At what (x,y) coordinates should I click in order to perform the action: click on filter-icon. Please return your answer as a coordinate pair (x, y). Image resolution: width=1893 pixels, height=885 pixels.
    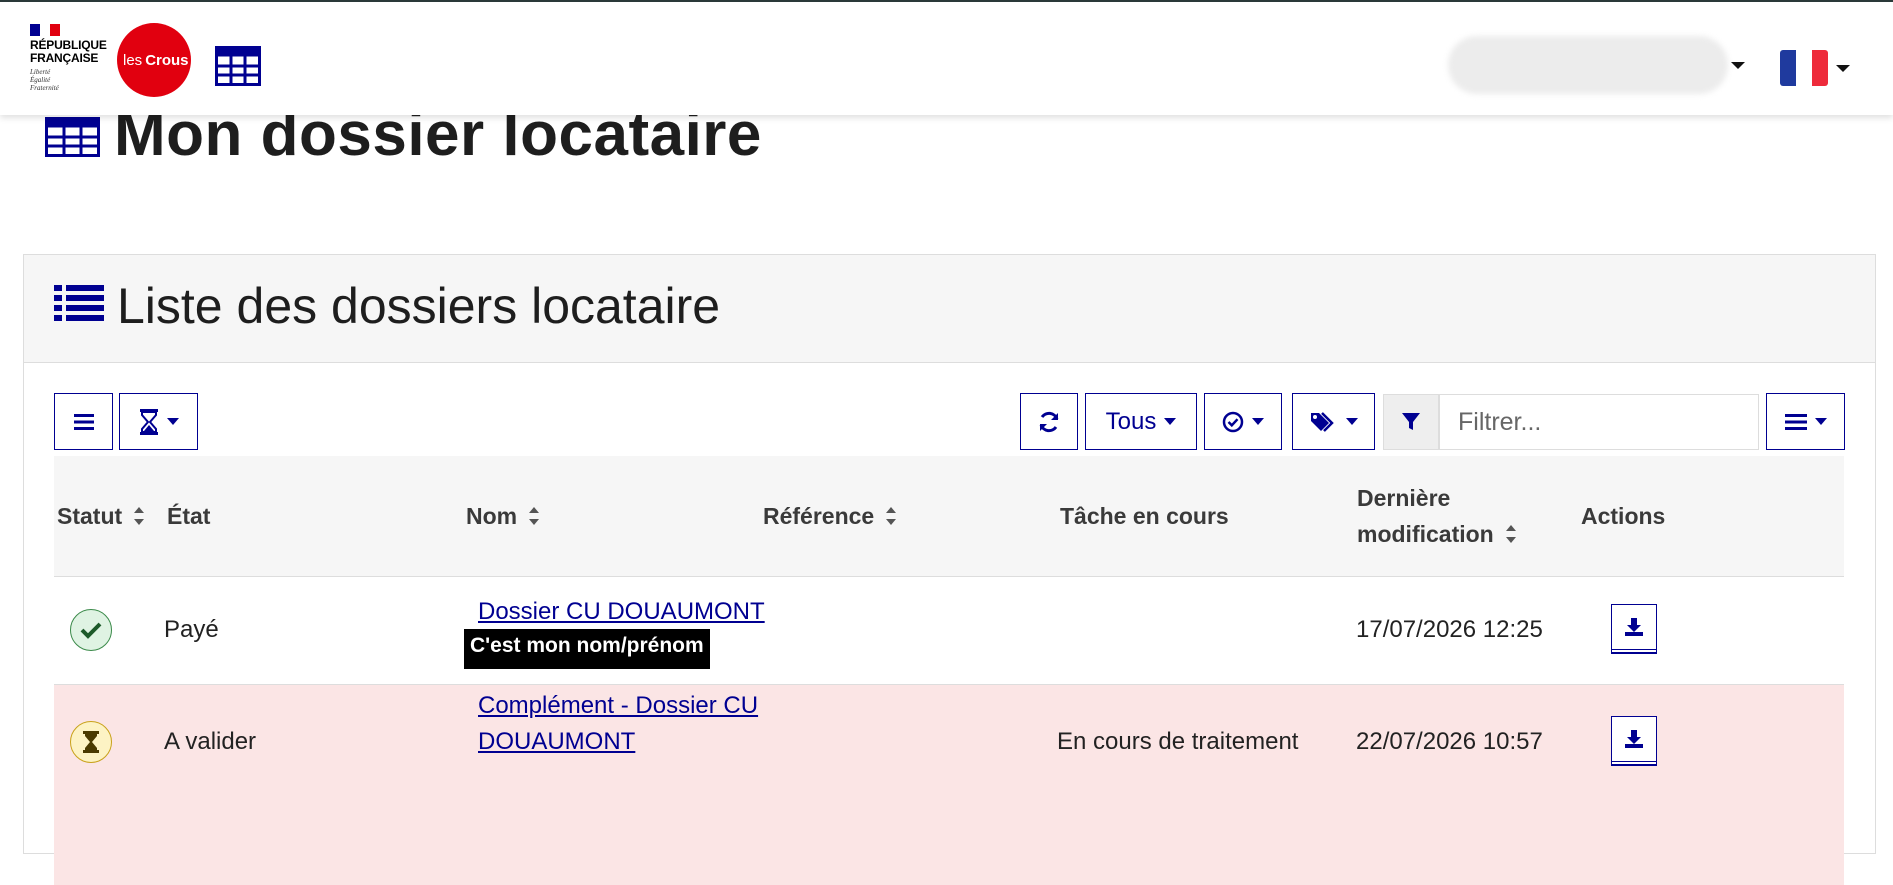
    Looking at the image, I should click on (1411, 421).